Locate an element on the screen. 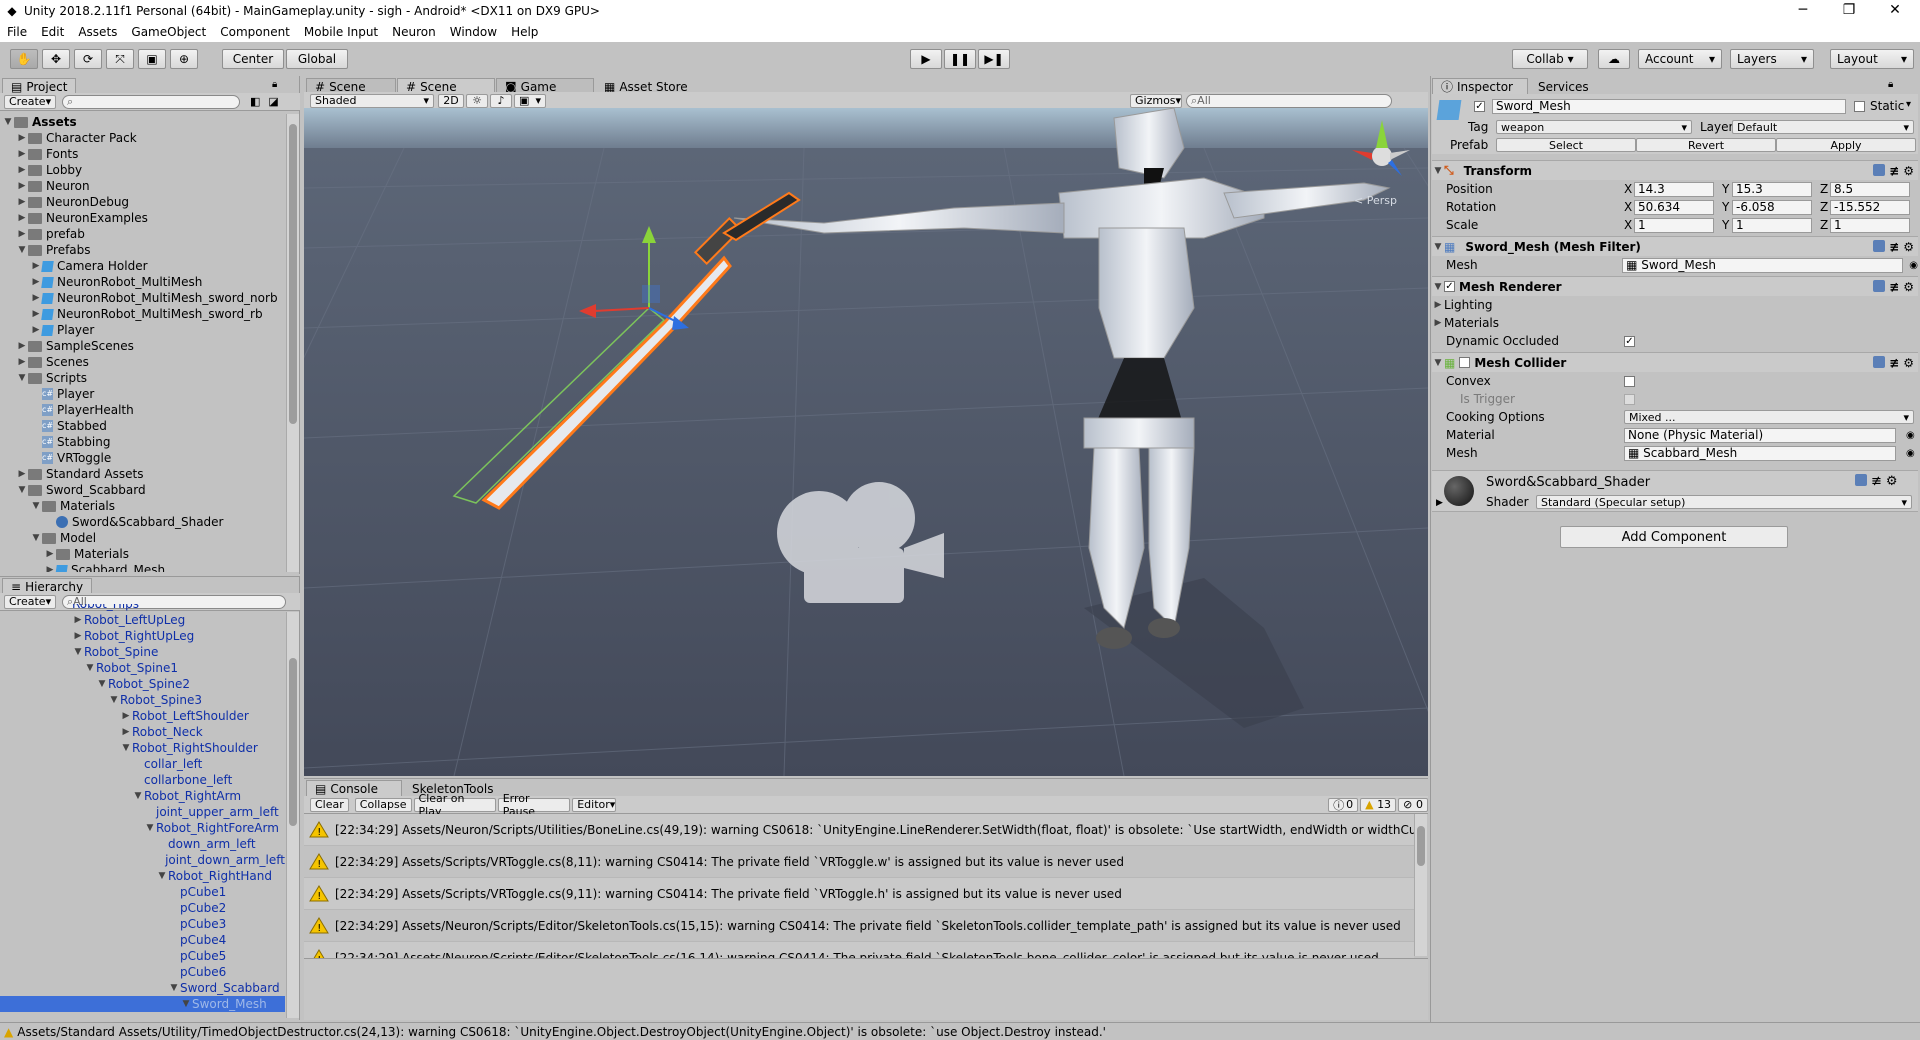 Image resolution: width=1920 pixels, height=1040 pixels. scale-x-field: 1 is located at coordinates (1674, 225).